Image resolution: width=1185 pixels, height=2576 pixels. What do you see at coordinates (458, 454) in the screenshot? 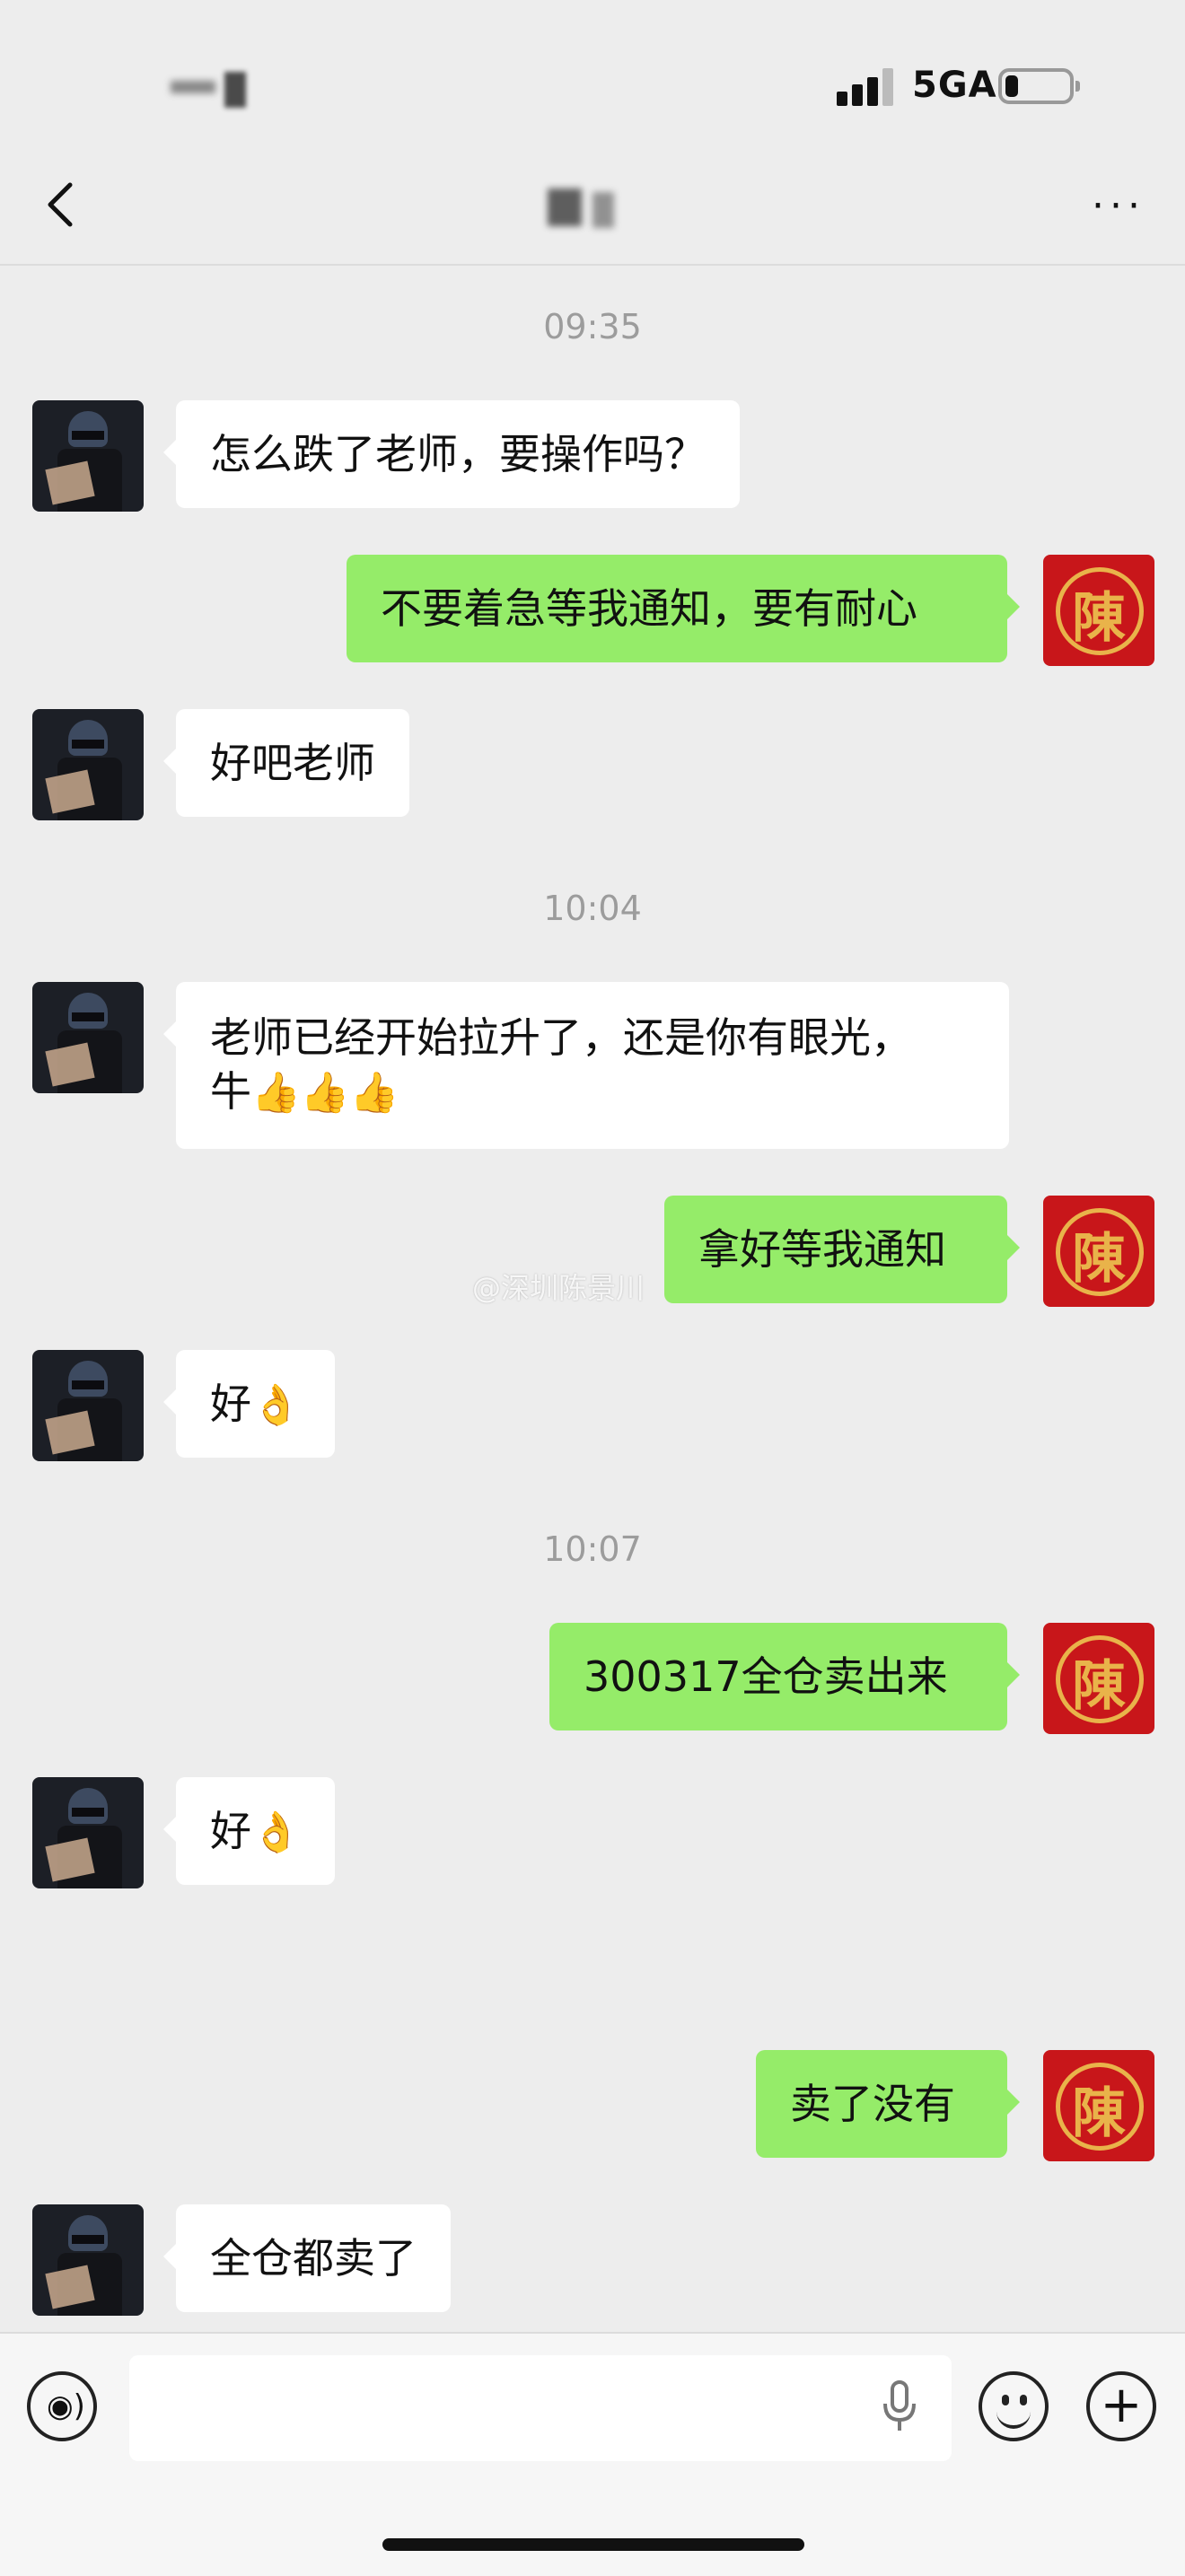
I see `message-text: 怎么跌了老师，要操作吗？` at bounding box center [458, 454].